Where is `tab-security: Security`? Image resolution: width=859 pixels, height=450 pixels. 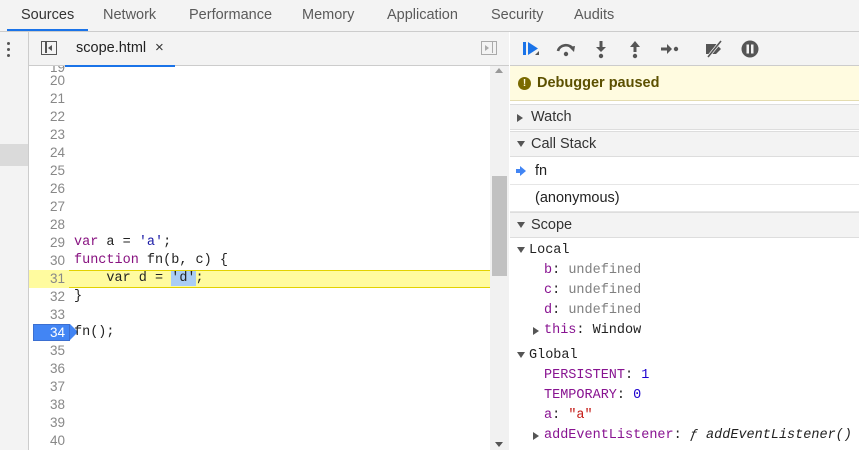 tab-security: Security is located at coordinates (517, 15).